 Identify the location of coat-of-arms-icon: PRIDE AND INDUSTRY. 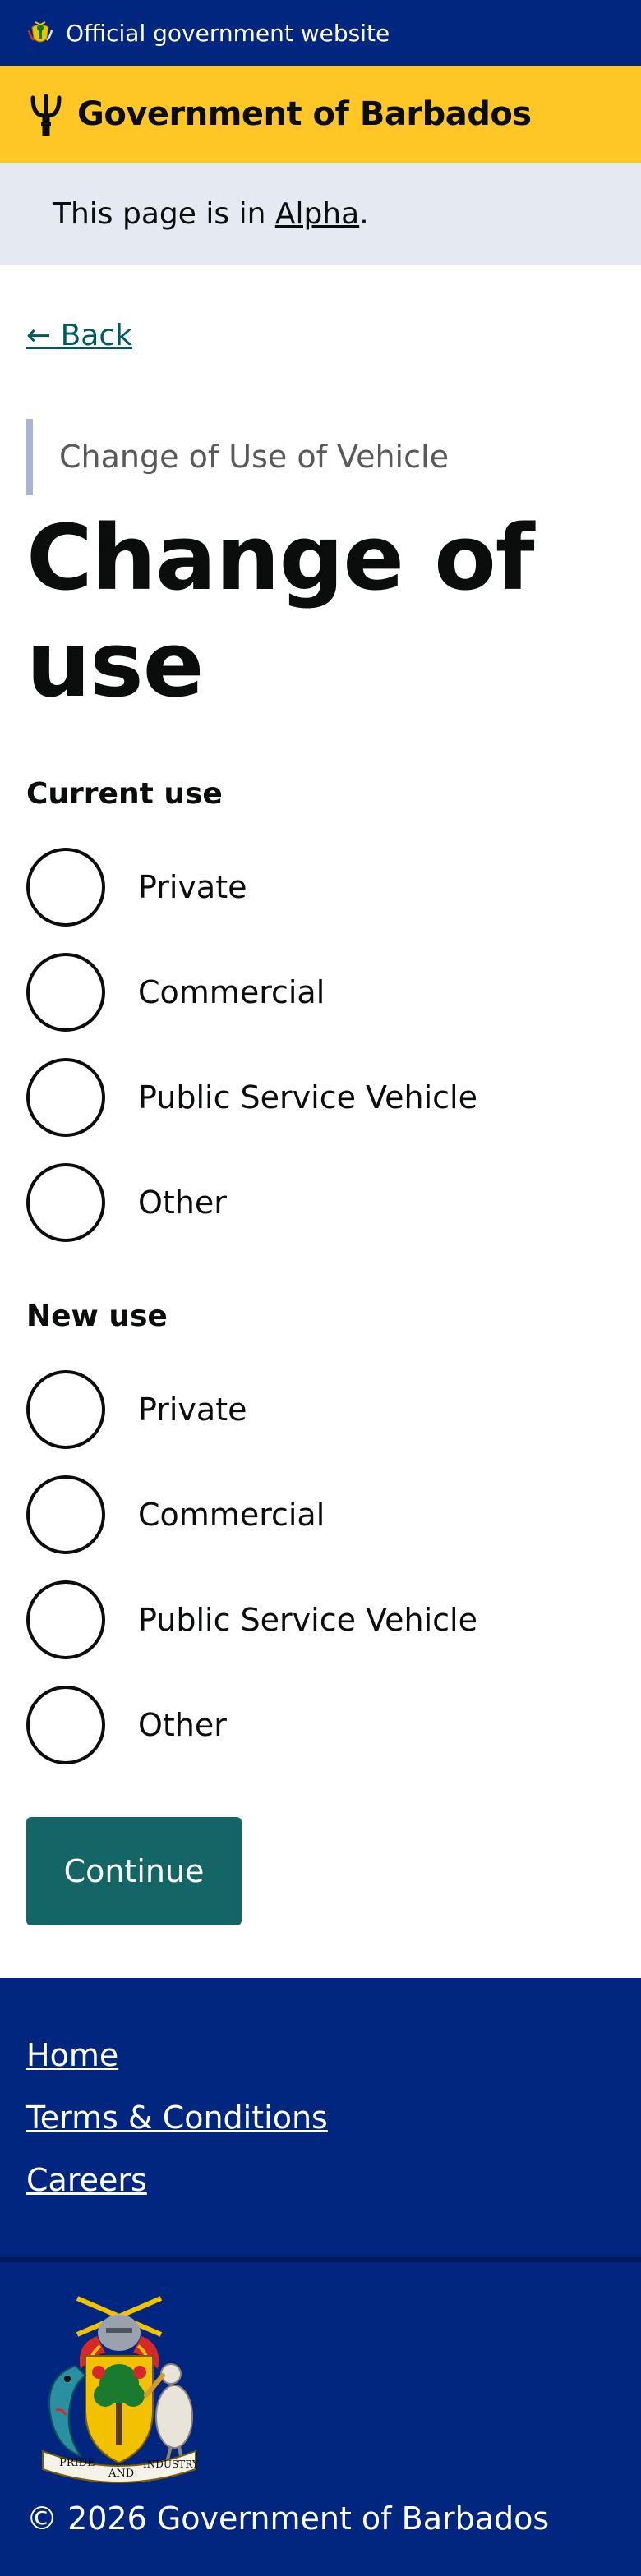
(121, 2389).